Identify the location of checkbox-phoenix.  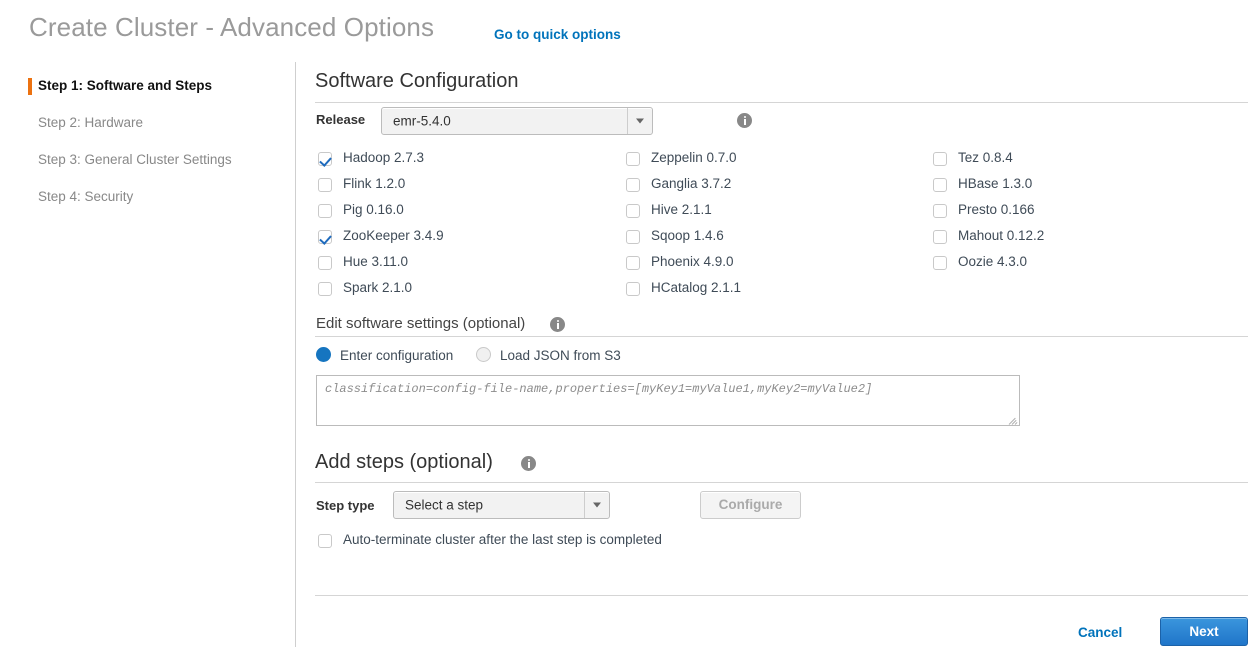
(633, 263).